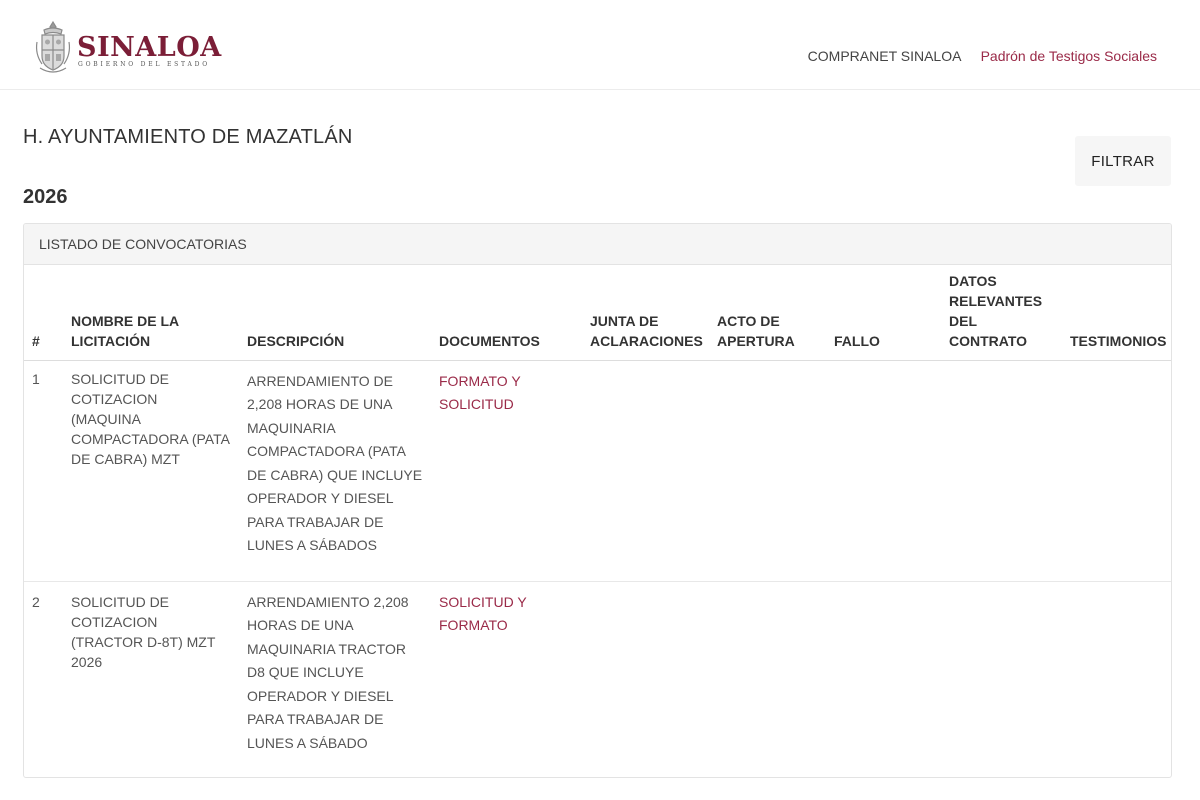 This screenshot has width=1200, height=800. I want to click on document-link: SOLICITUD Y FORMATO, so click(482, 614).